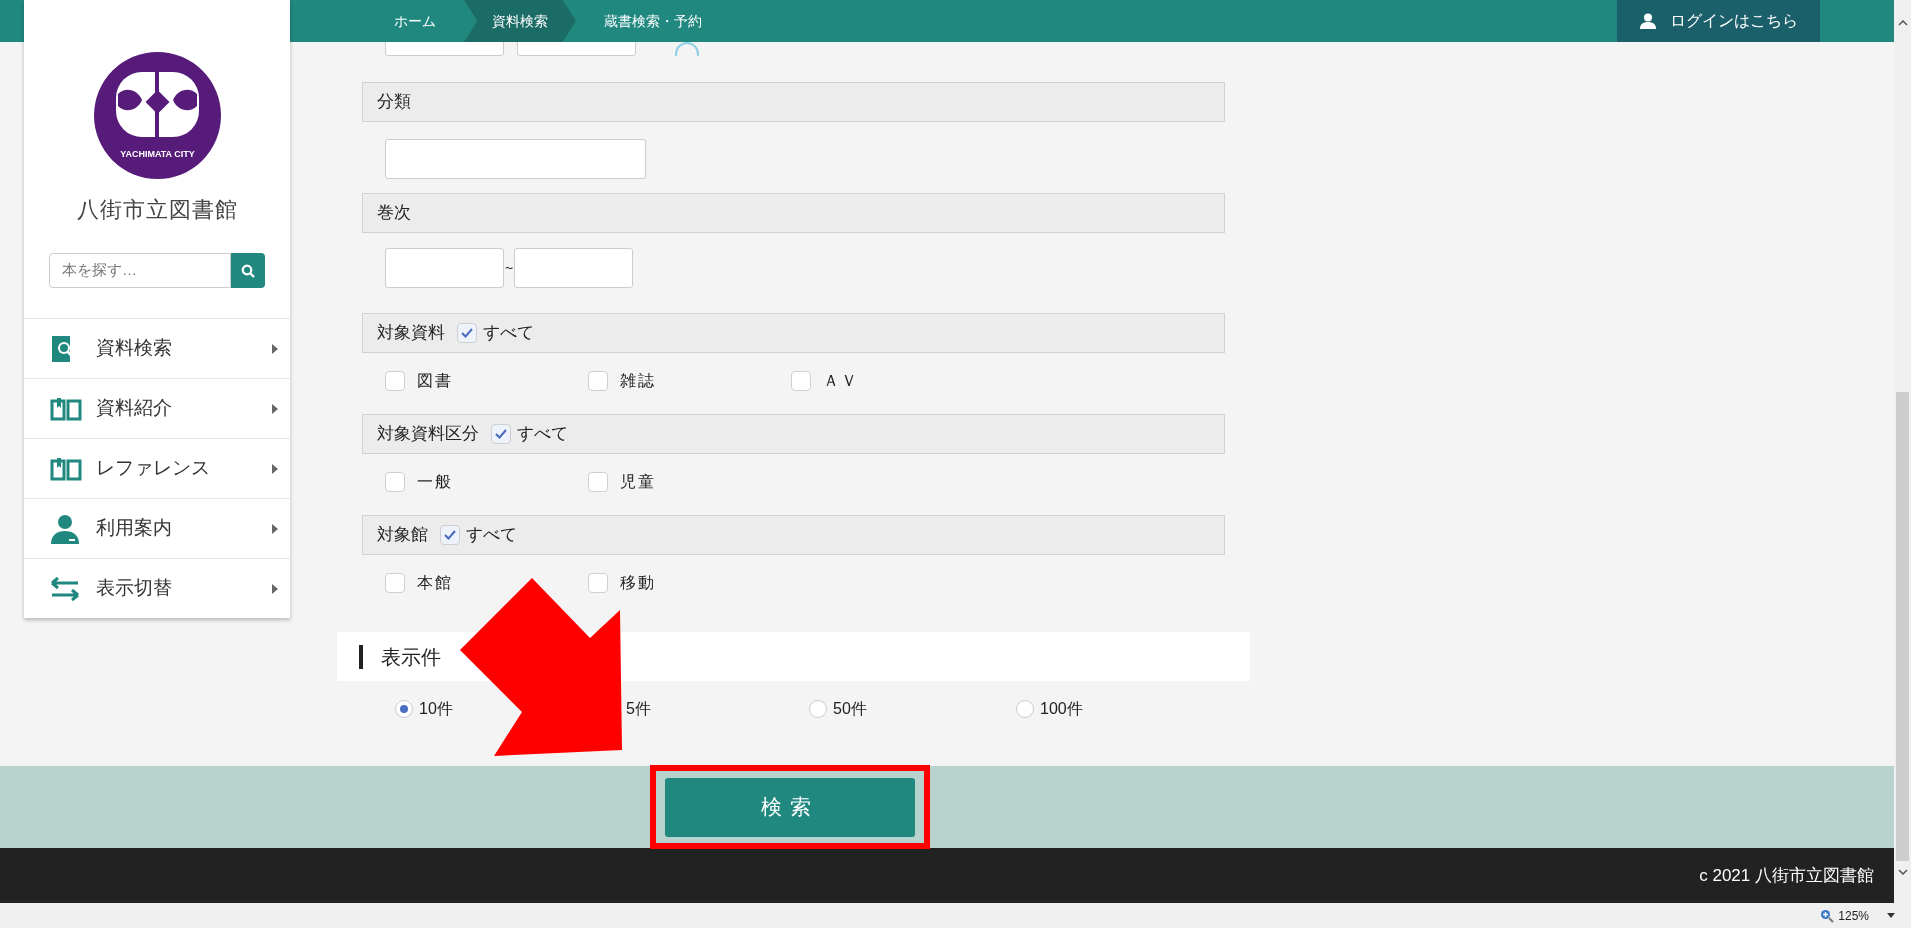  Describe the element at coordinates (1061, 709) in the screenshot. I see `radio-label: 100件` at that location.